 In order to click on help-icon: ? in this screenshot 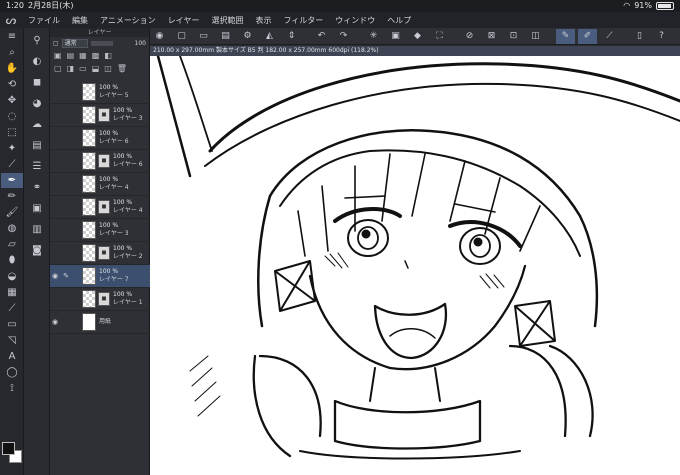, I will do `click(661, 36)`.